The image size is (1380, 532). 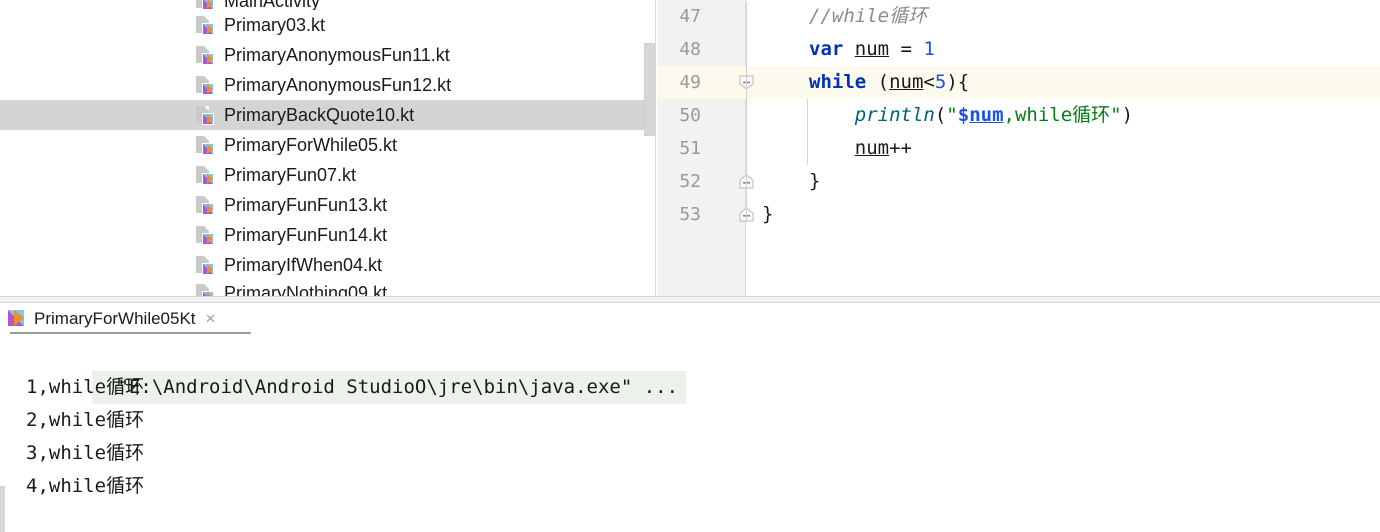 What do you see at coordinates (940, 82) in the screenshot?
I see `code-token: 5` at bounding box center [940, 82].